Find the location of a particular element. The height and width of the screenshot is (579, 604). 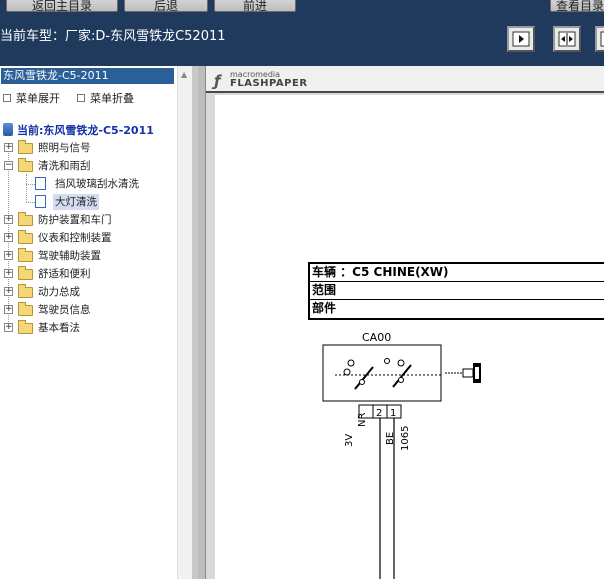

wire-label-3v: 3V is located at coordinates (349, 440).